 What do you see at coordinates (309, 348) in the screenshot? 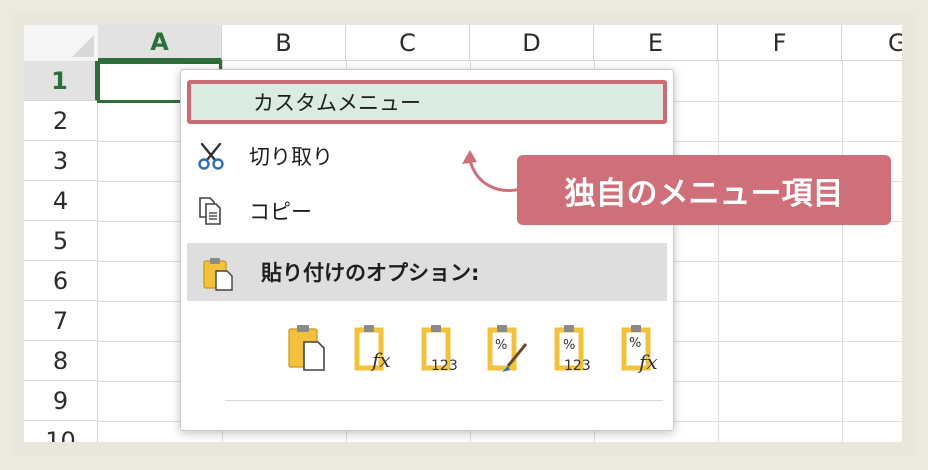
I see `paste-icon` at bounding box center [309, 348].